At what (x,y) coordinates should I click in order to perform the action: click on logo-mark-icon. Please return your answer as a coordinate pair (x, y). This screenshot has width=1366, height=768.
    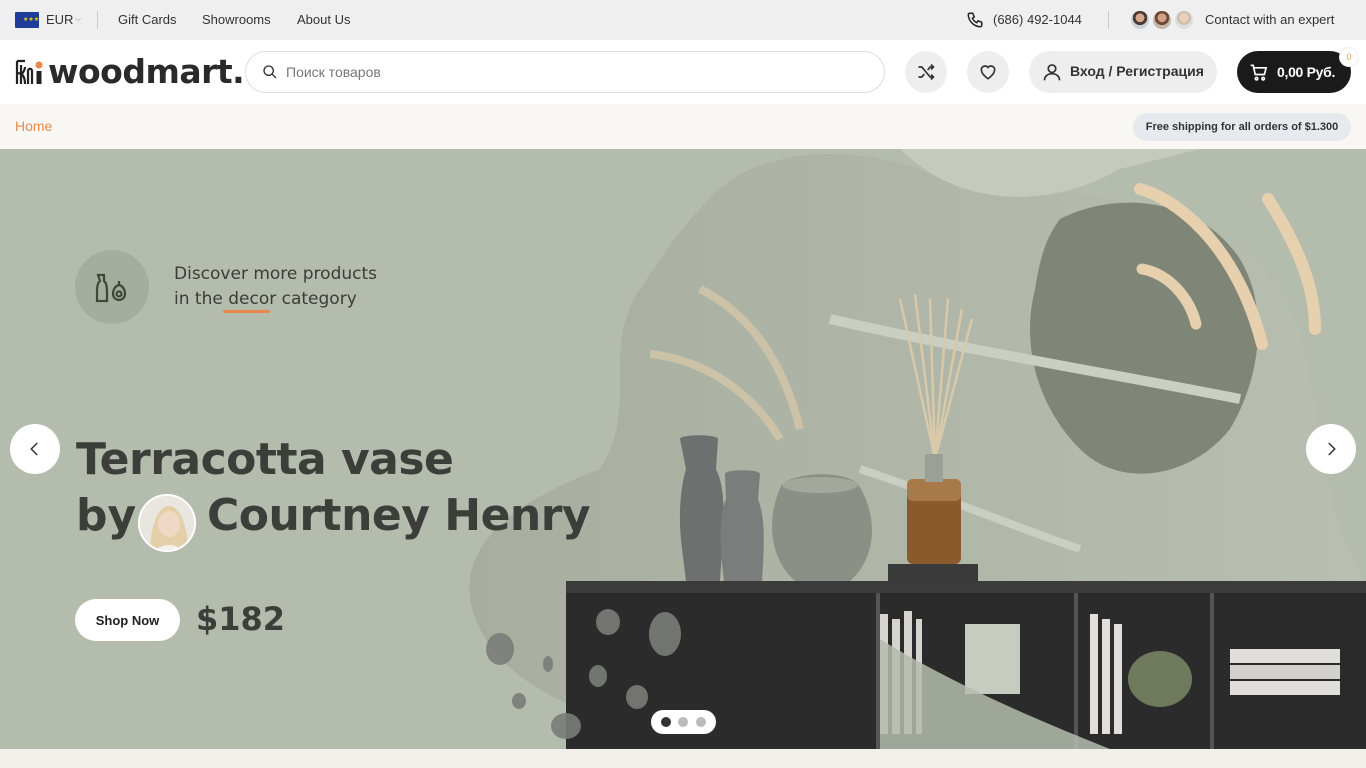
    Looking at the image, I should click on (29, 72).